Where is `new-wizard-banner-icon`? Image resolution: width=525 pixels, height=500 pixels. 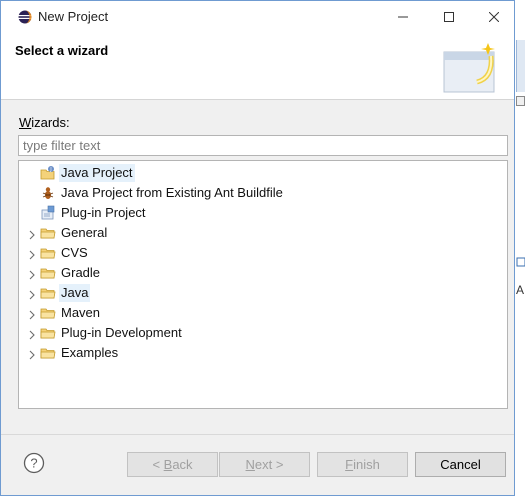 new-wizard-banner-icon is located at coordinates (469, 68).